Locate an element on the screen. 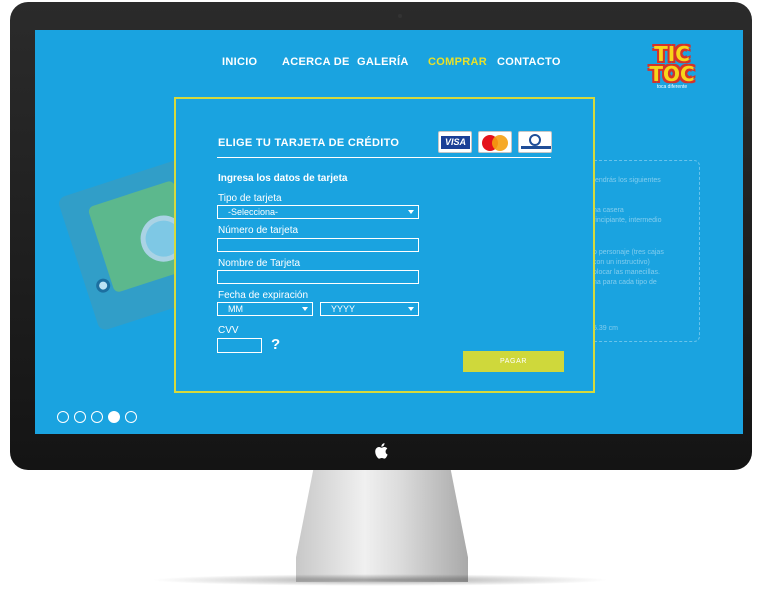  camera-icon is located at coordinates (400, 16).